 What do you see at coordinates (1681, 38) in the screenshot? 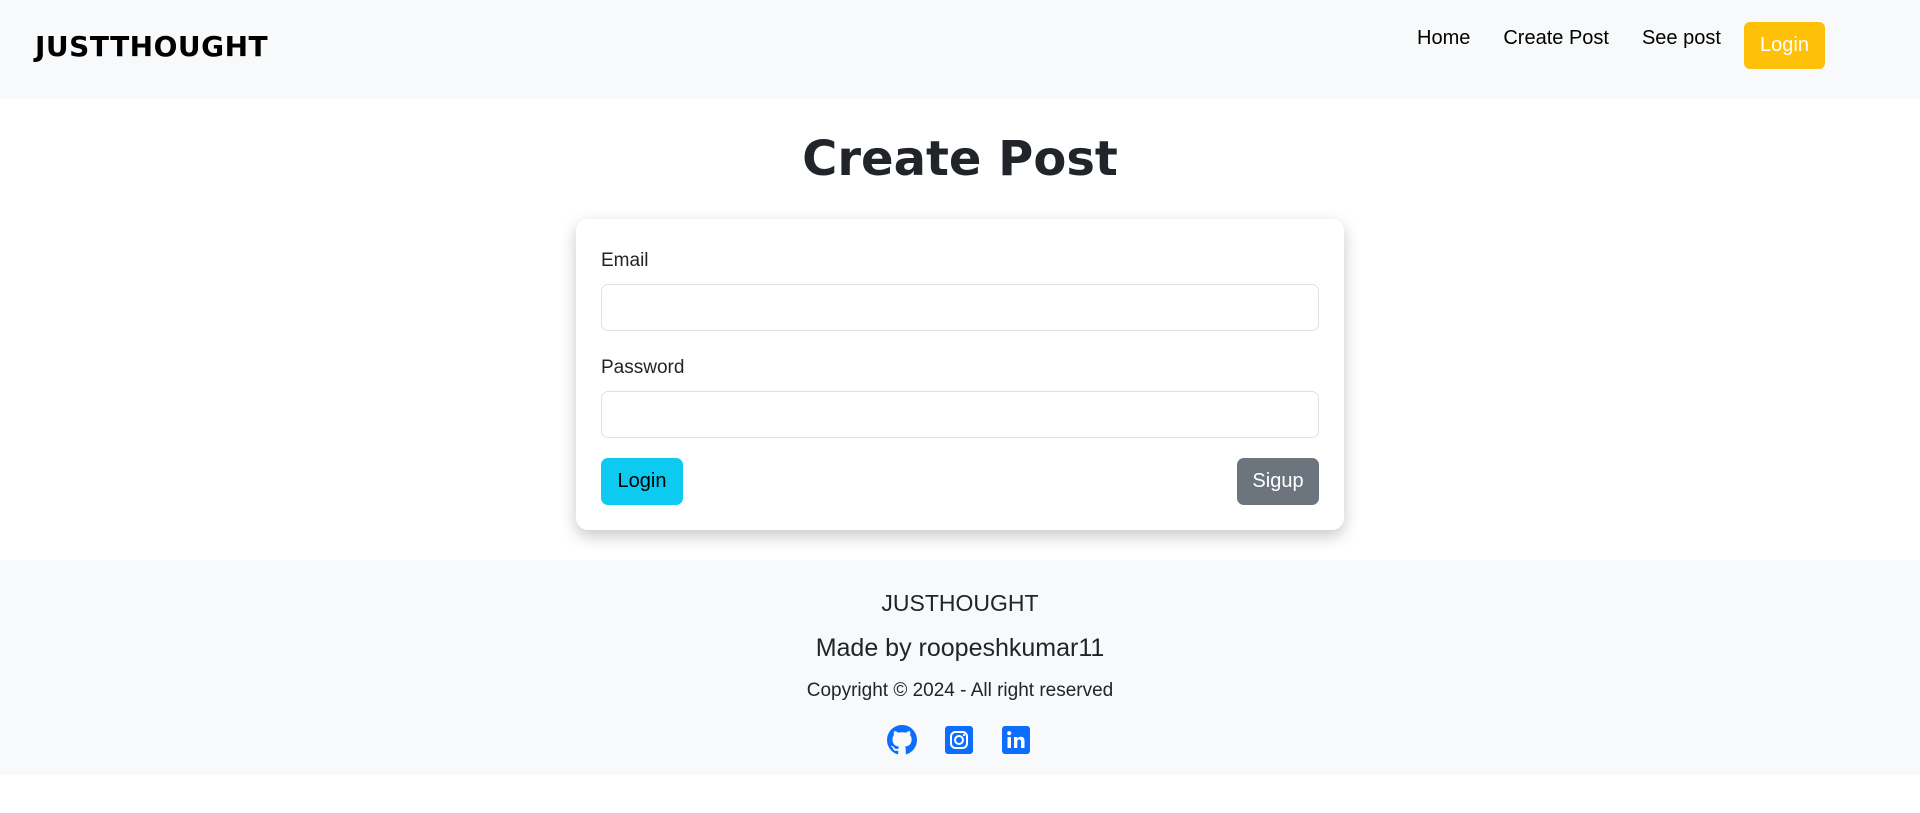
I see `nav-link-see-post: See post` at bounding box center [1681, 38].